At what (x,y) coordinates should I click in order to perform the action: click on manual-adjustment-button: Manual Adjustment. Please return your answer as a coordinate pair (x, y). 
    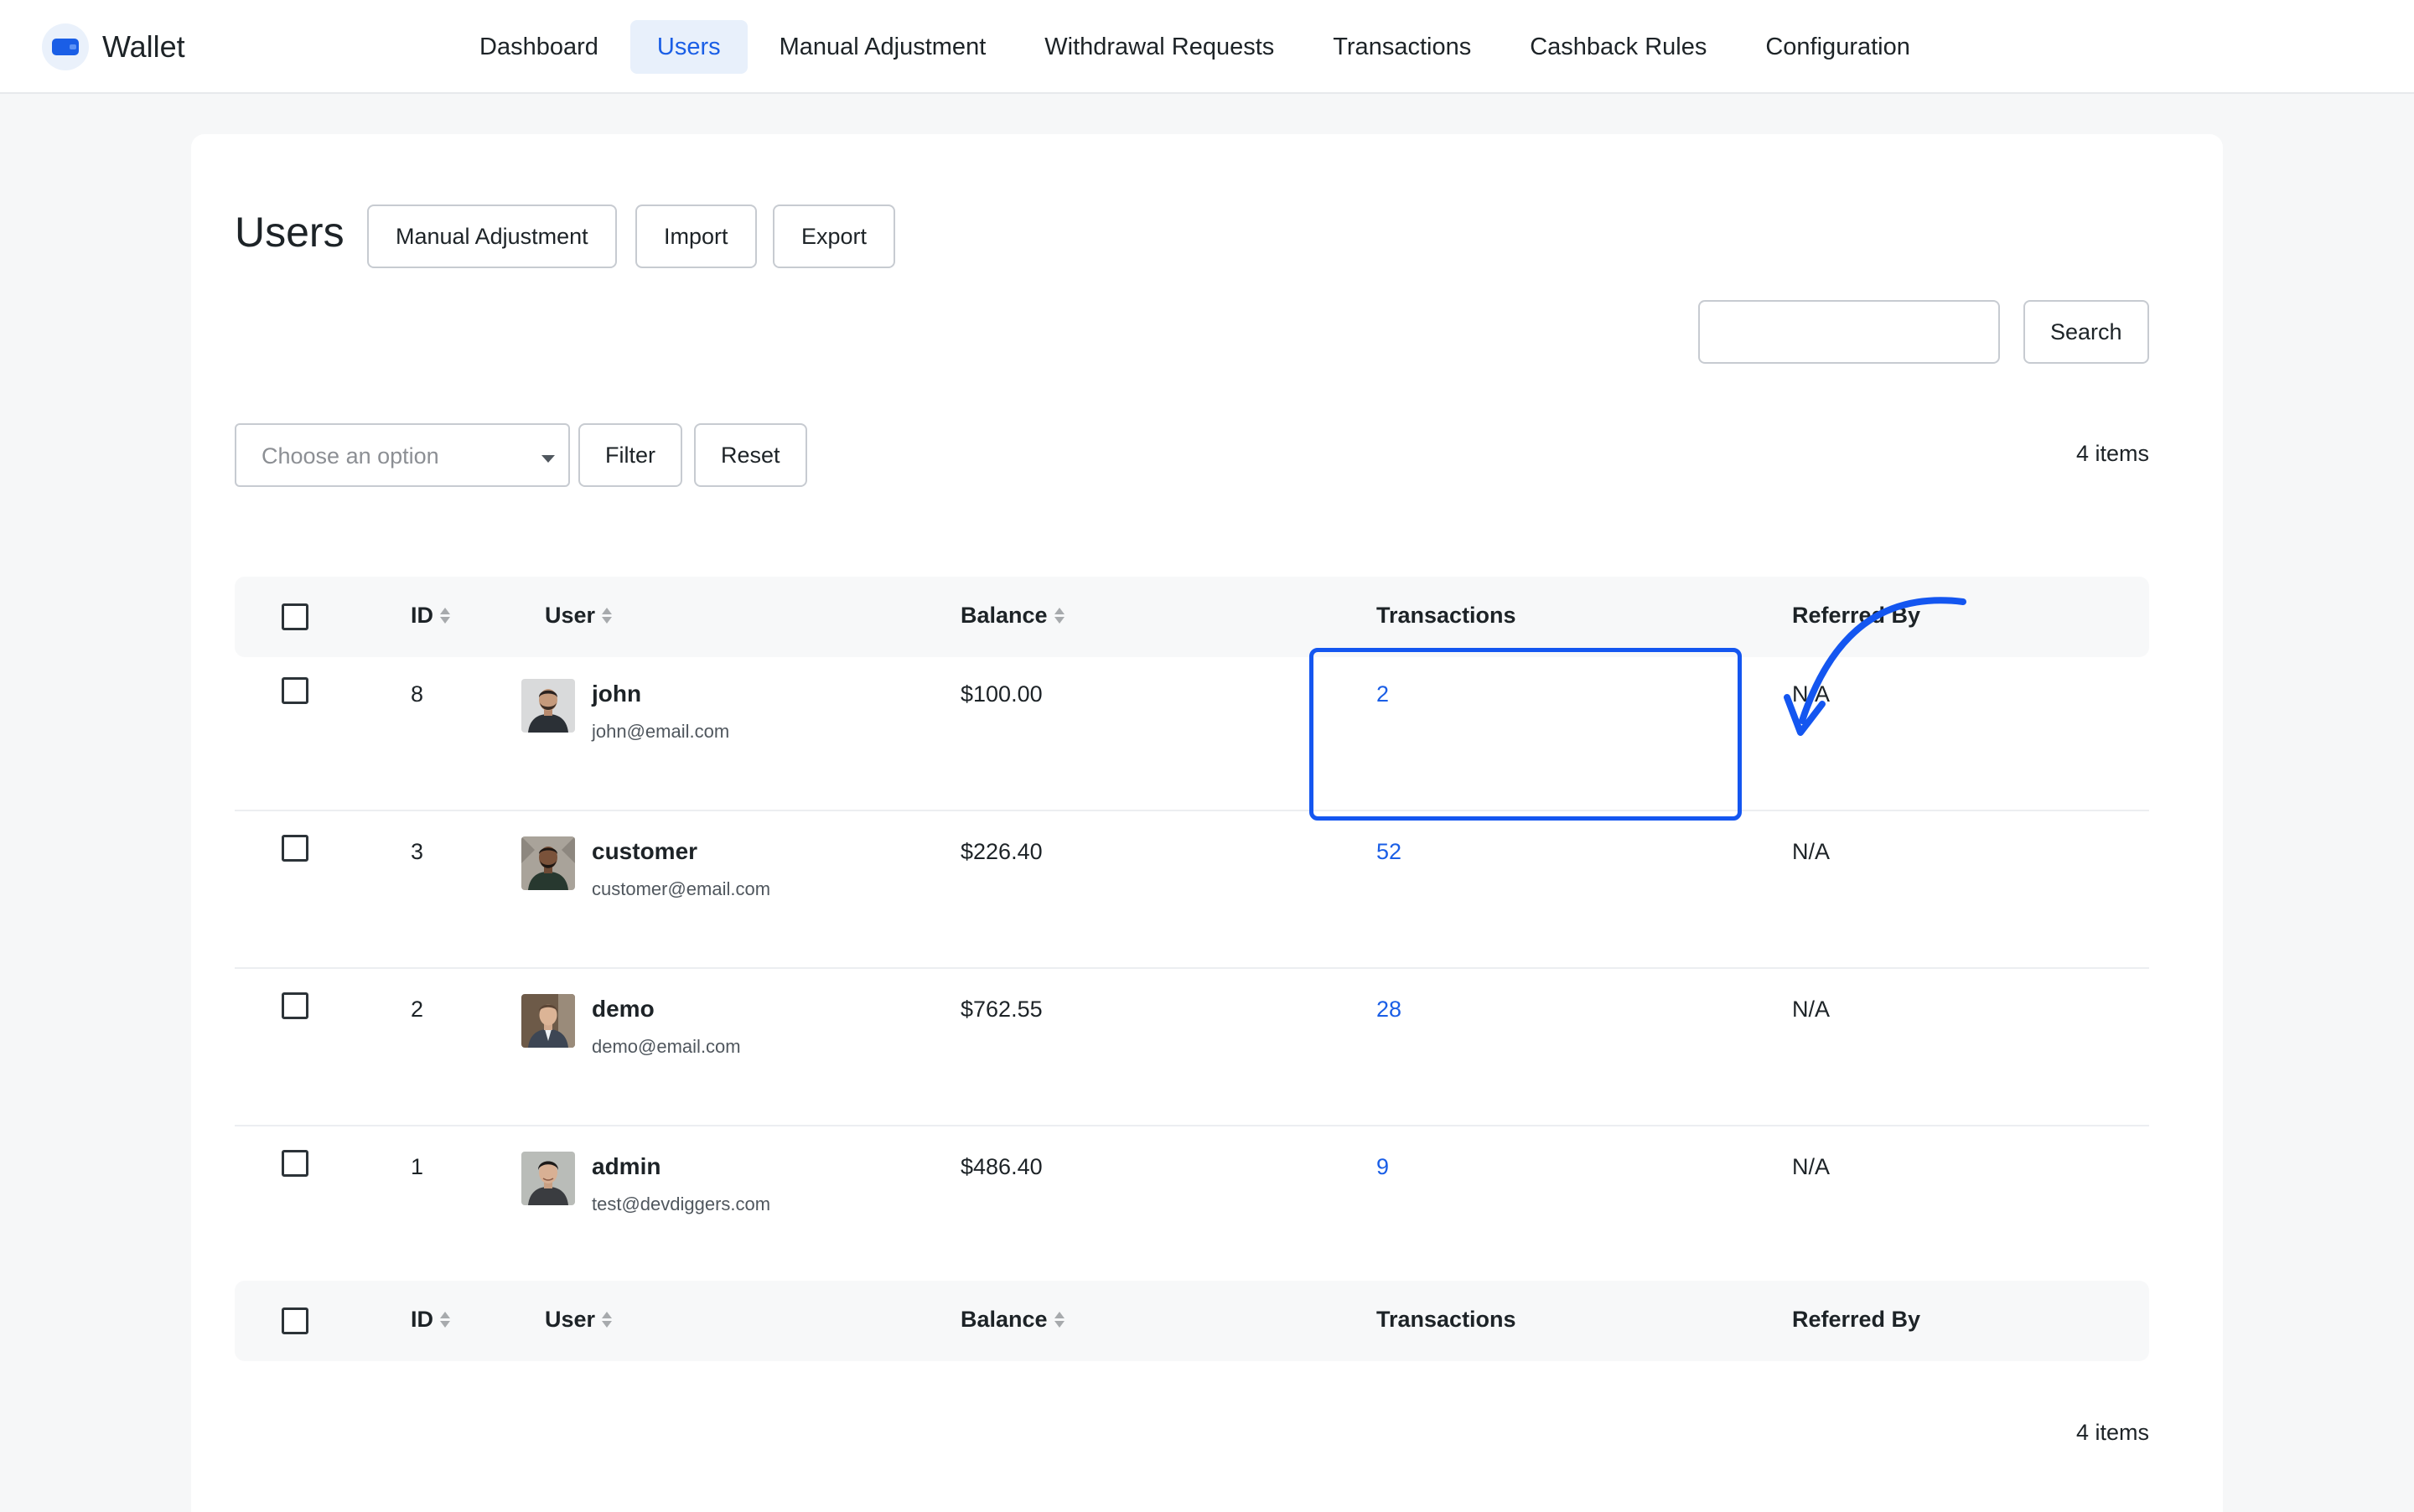
    Looking at the image, I should click on (492, 236).